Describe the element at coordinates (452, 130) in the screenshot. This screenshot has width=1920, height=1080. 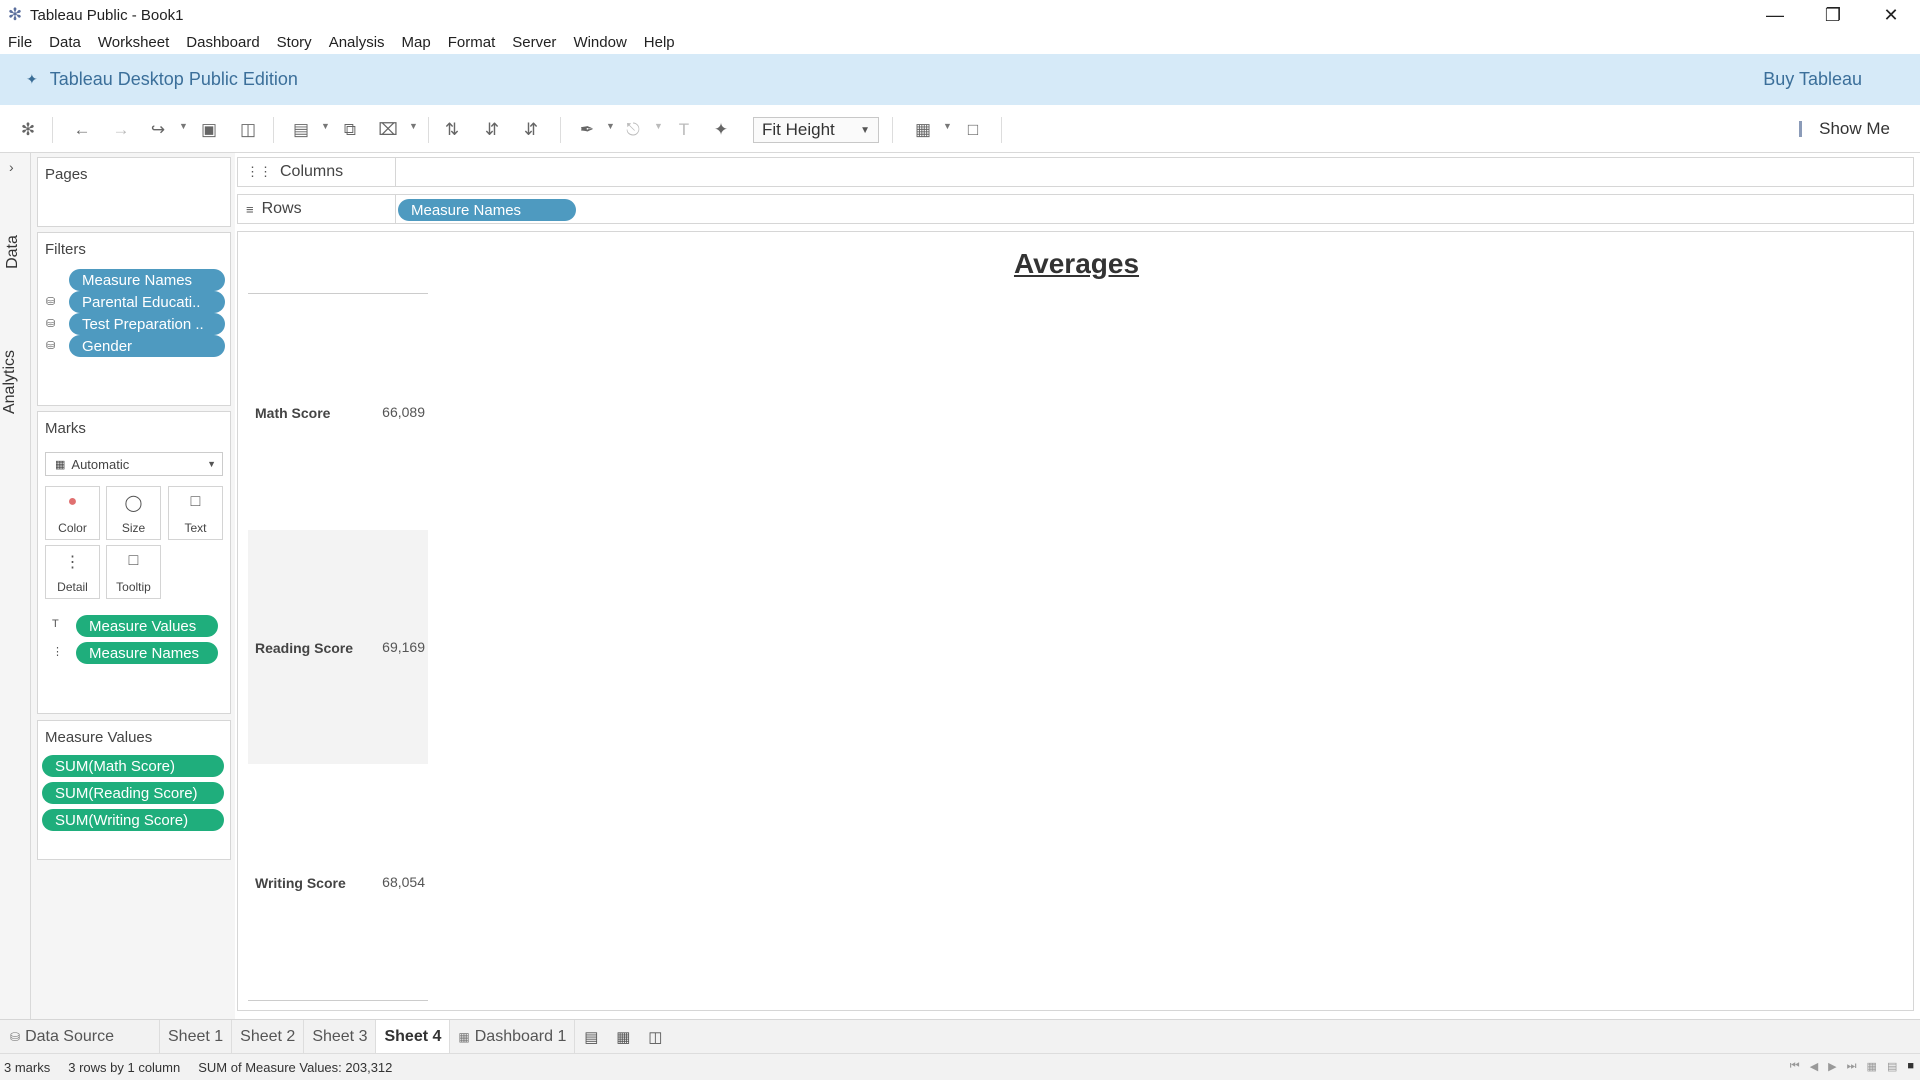
I see `swap-rows-columns-icon: ⇅` at that location.